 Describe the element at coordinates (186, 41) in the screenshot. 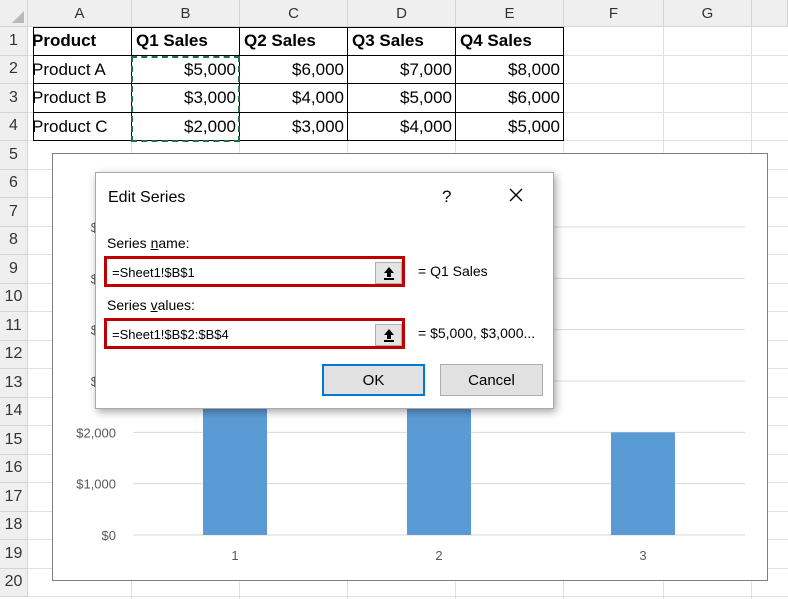

I see `table-header-cell: Q1 Sales` at that location.